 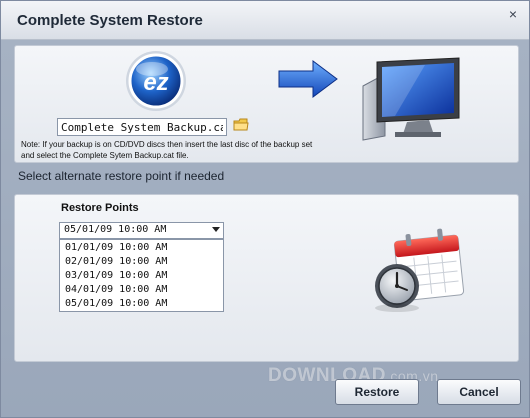 I want to click on title-bar: Complete System Restore ×, so click(x=265, y=20).